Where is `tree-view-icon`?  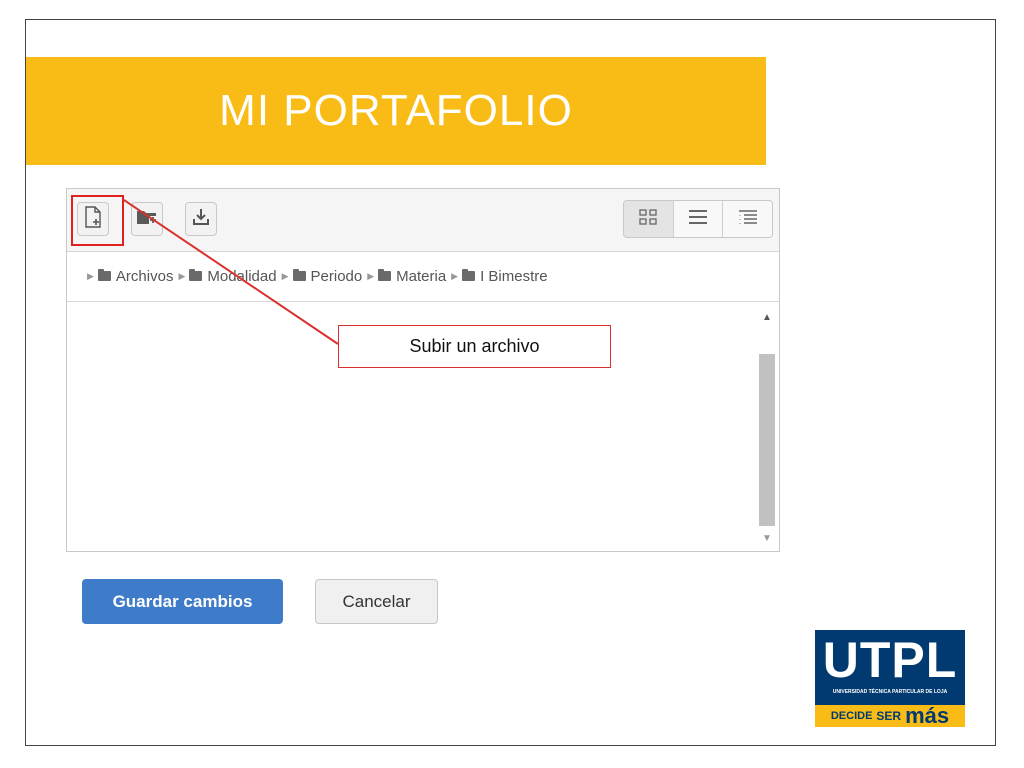 tree-view-icon is located at coordinates (748, 219).